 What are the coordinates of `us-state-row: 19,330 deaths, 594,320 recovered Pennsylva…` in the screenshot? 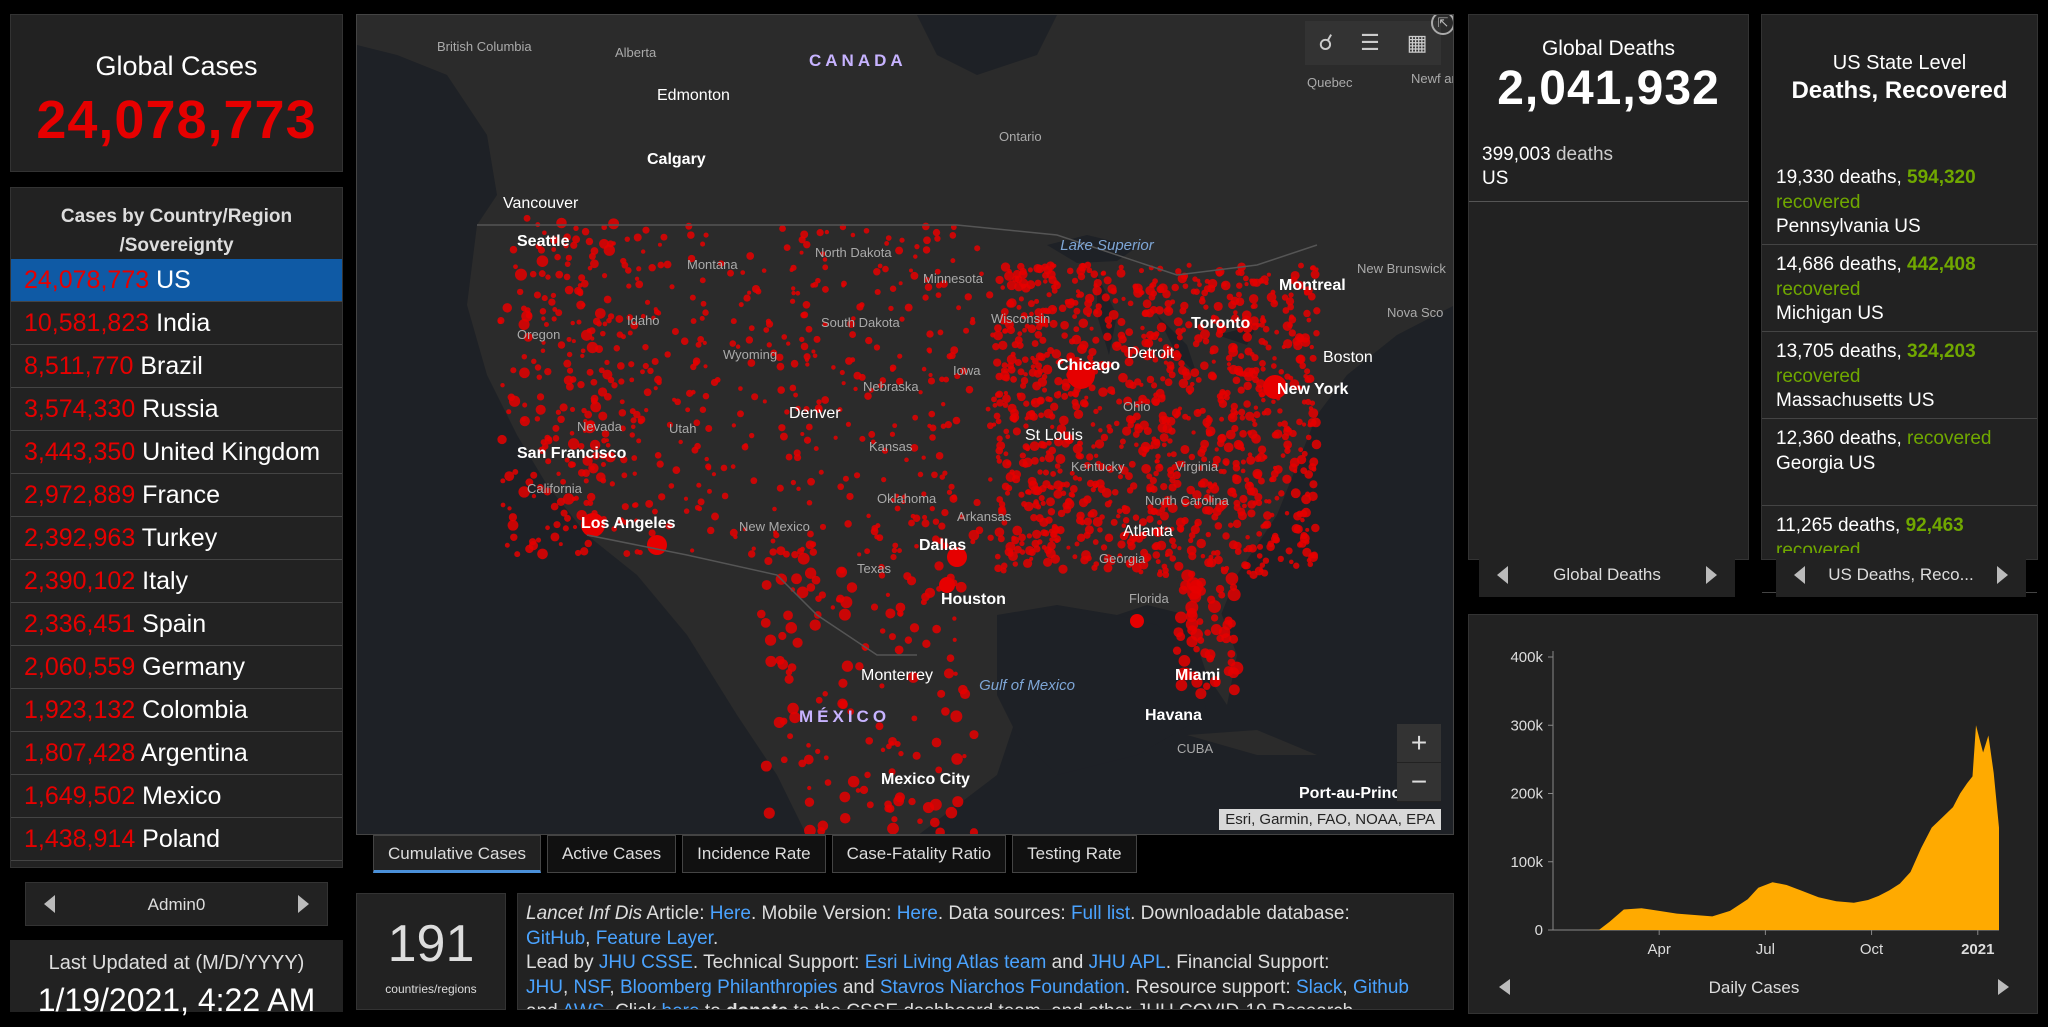 It's located at (1899, 201).